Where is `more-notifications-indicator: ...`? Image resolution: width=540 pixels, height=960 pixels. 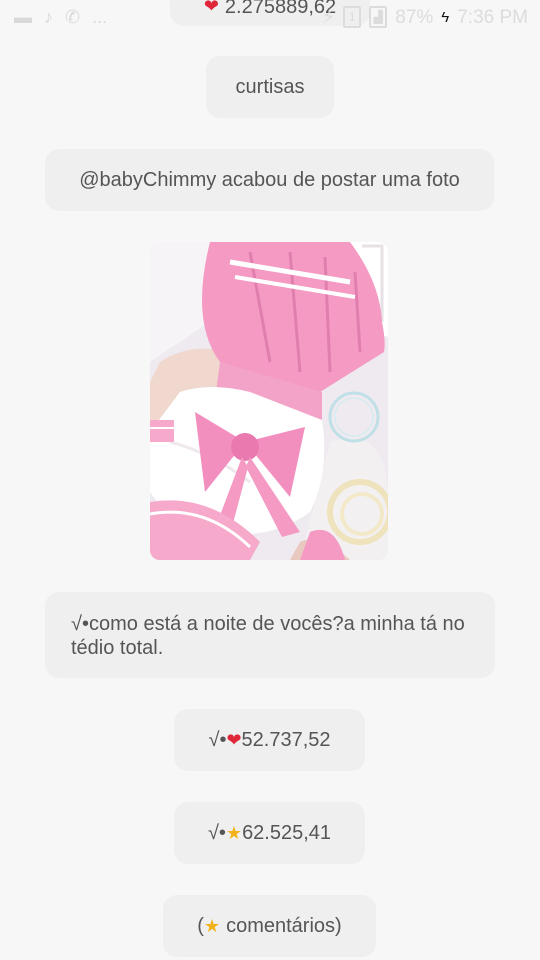 more-notifications-indicator: ... is located at coordinates (100, 17).